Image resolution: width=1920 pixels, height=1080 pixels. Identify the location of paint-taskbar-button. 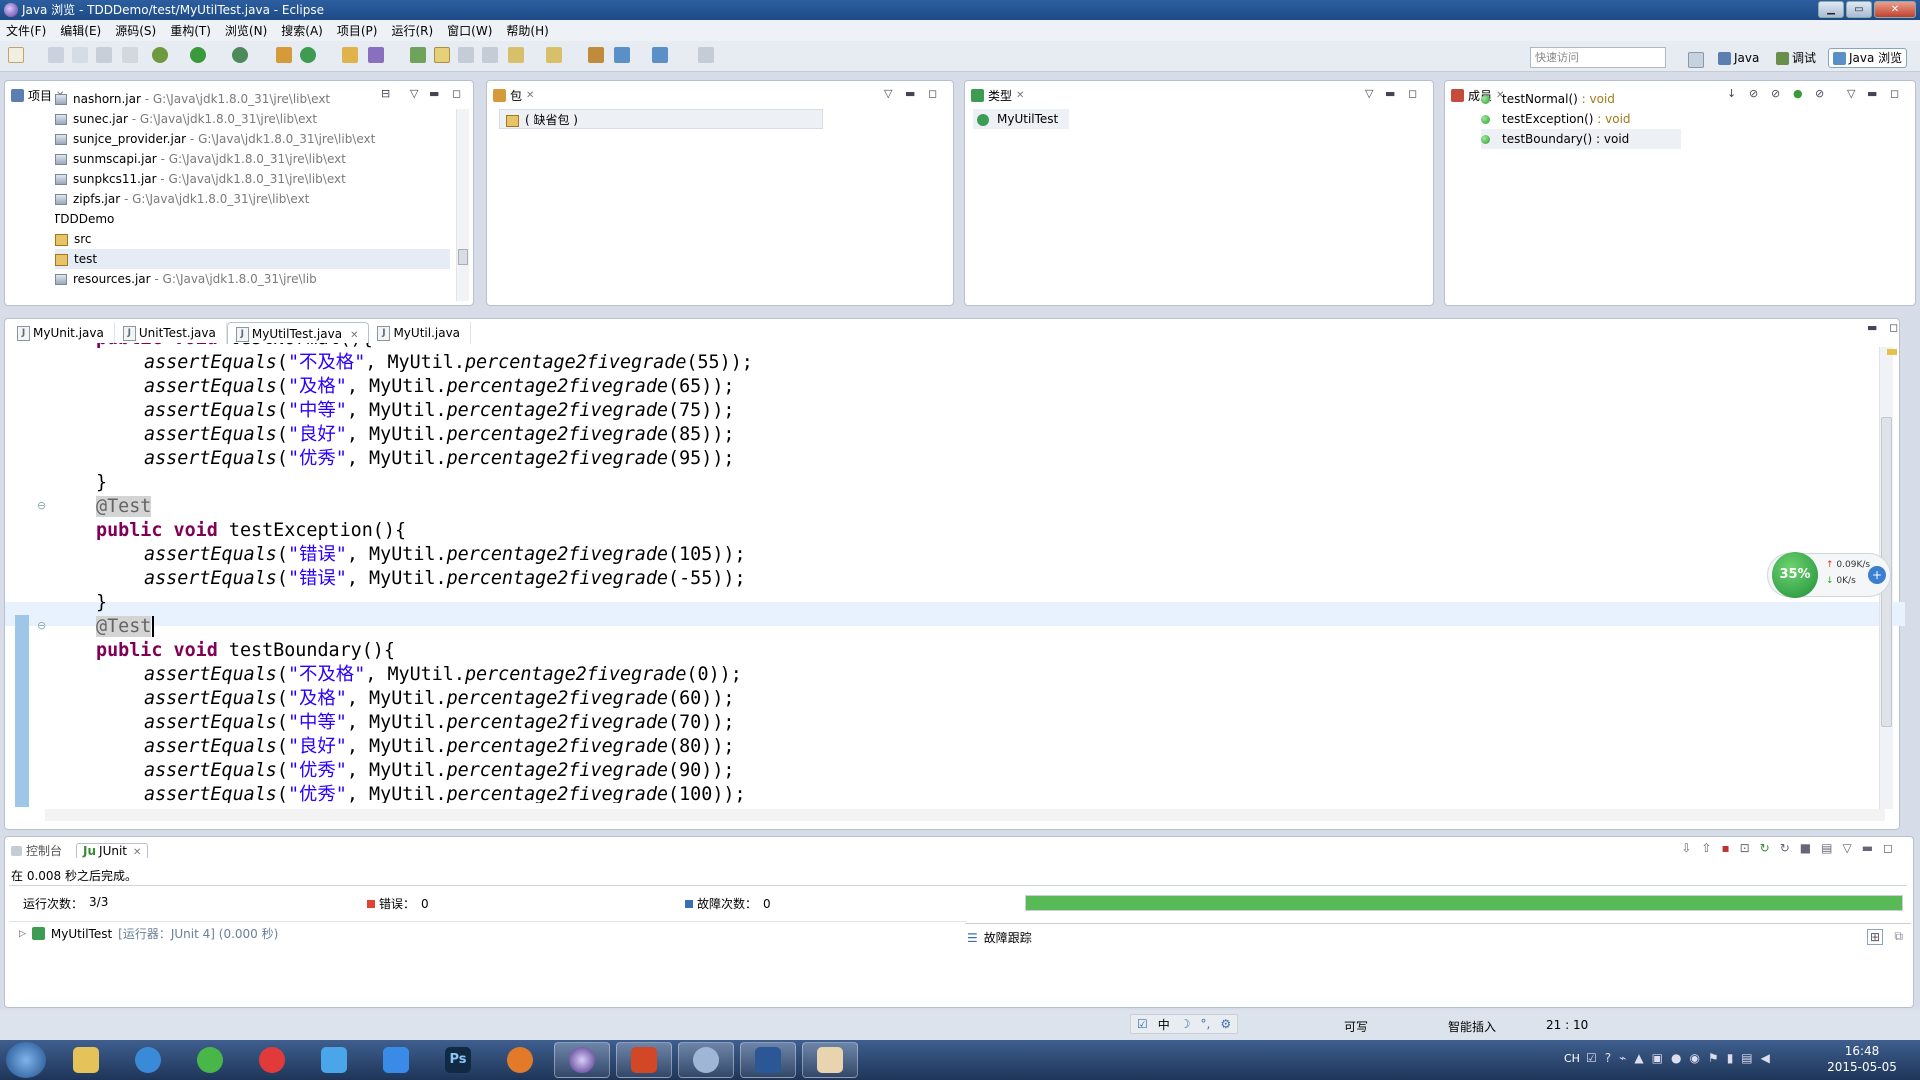
(830, 1060).